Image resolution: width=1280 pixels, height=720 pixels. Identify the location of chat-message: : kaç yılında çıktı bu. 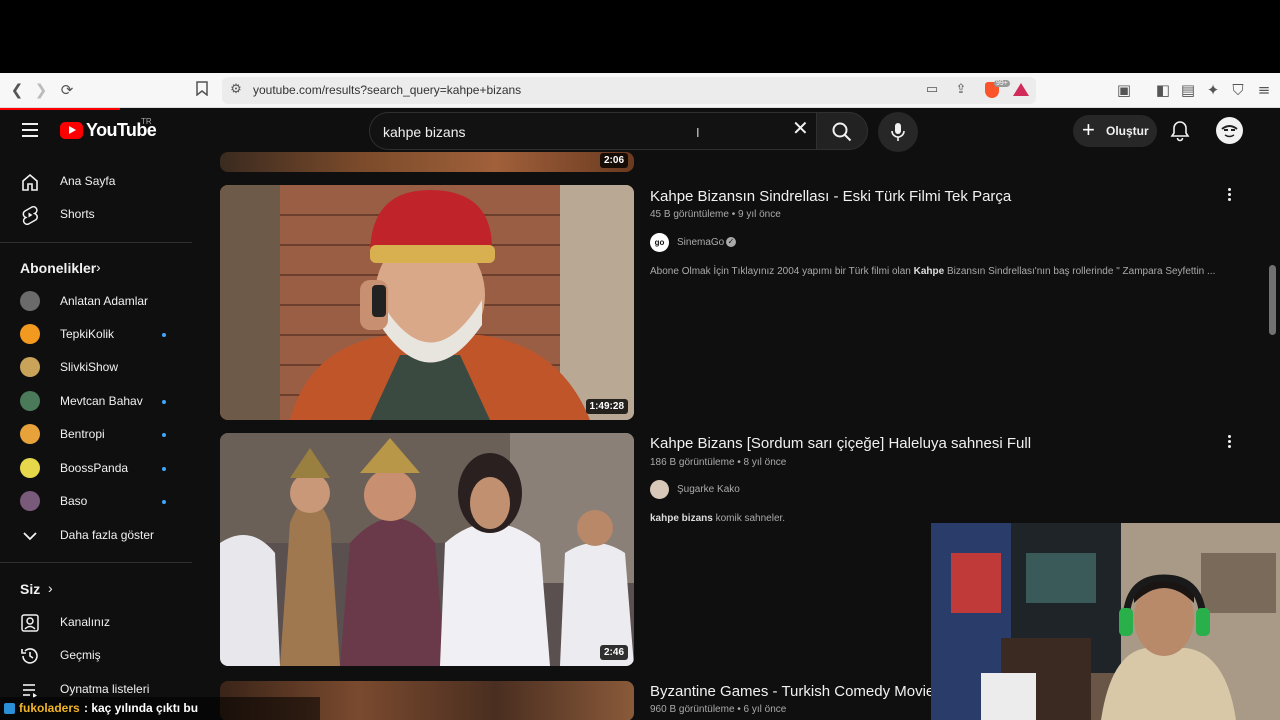
(141, 708).